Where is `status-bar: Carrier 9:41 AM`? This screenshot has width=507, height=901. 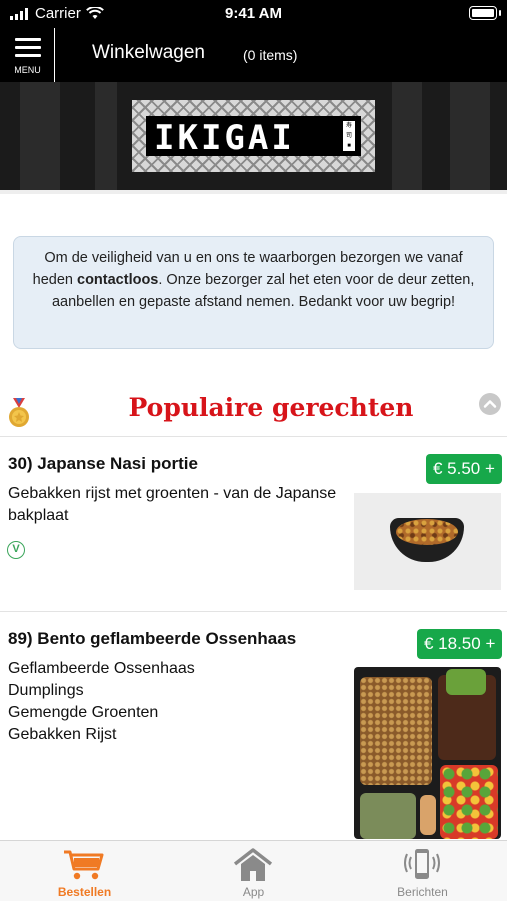
status-bar: Carrier 9:41 AM is located at coordinates (253, 14).